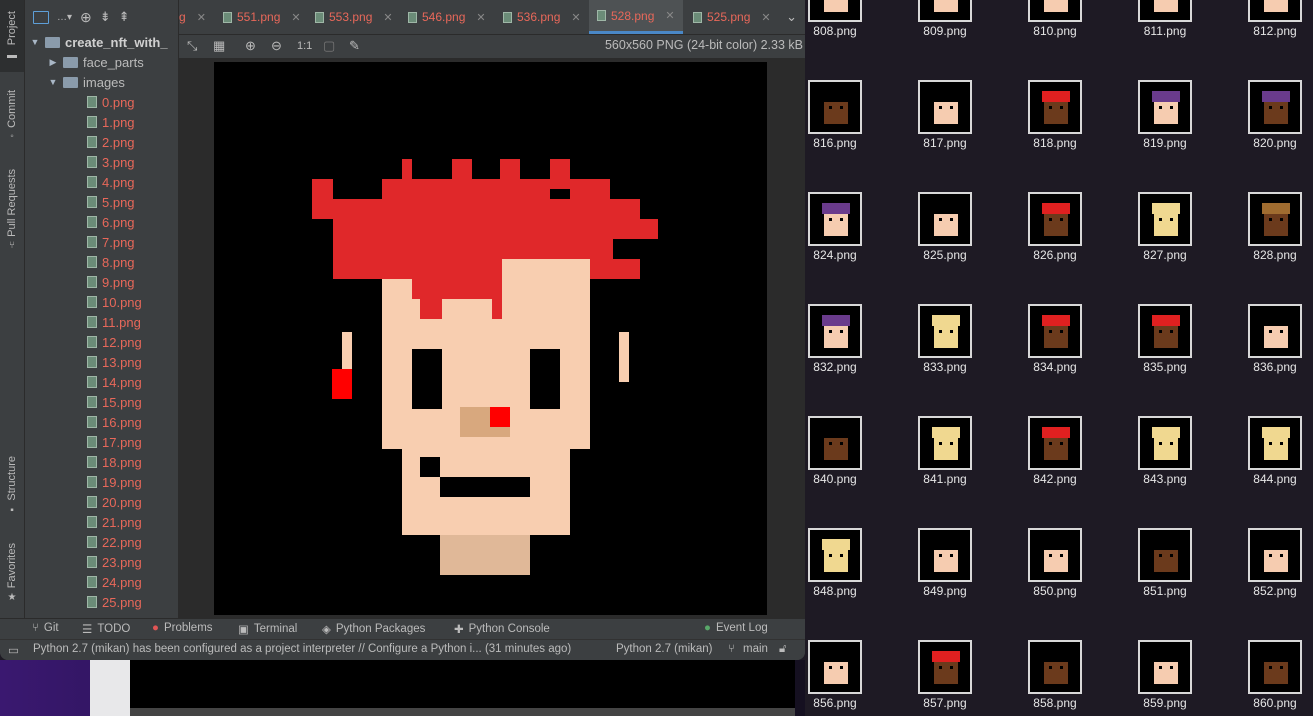 The image size is (1313, 716). Describe the element at coordinates (755, 649) in the screenshot. I see `branch-selector: main` at that location.